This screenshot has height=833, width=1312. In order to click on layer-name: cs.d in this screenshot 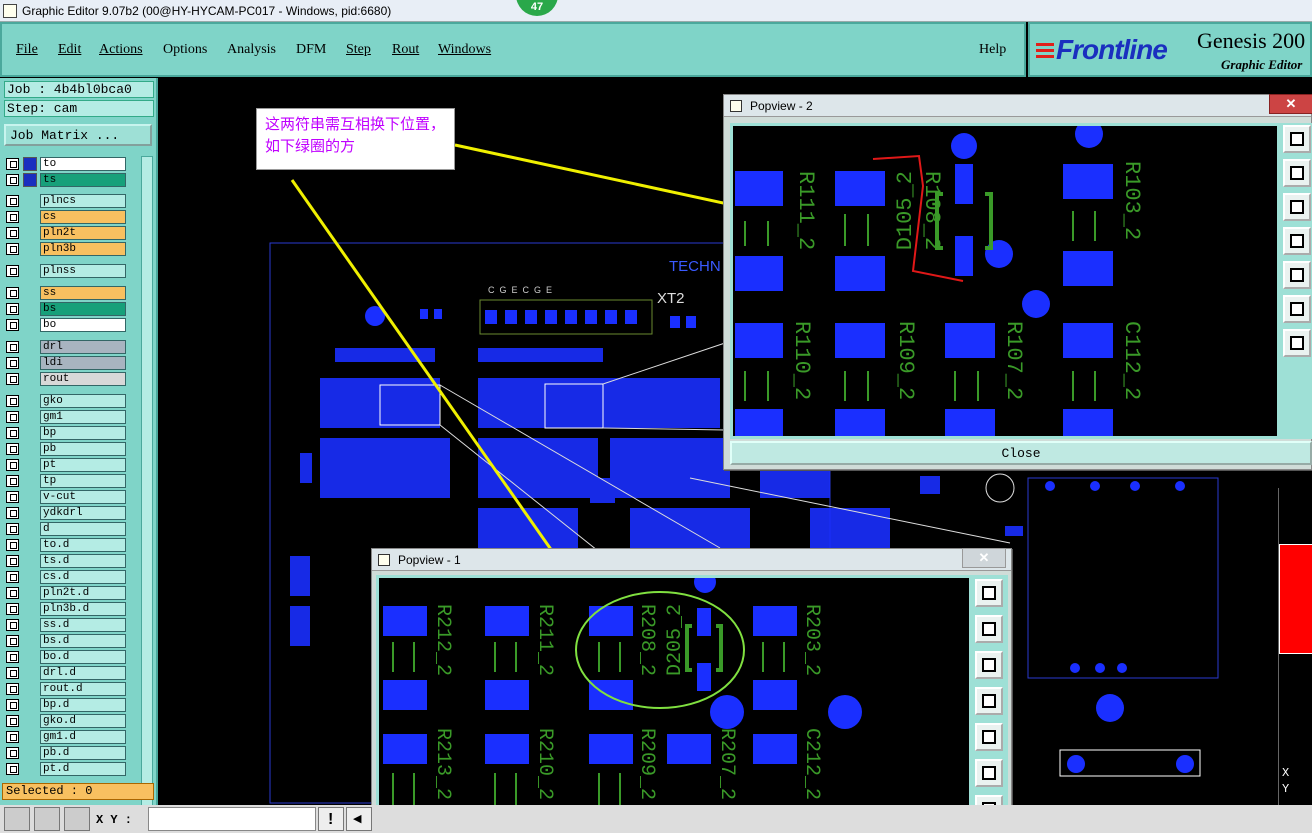, I will do `click(83, 577)`.